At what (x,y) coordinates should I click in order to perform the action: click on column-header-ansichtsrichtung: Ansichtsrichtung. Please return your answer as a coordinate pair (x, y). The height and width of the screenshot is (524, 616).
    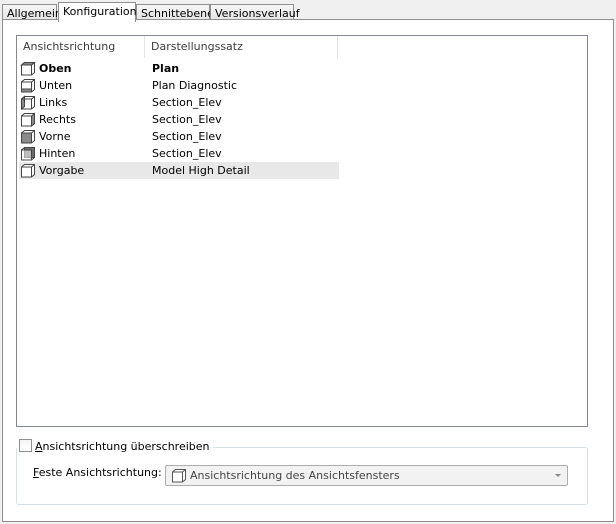
    Looking at the image, I should click on (81, 47).